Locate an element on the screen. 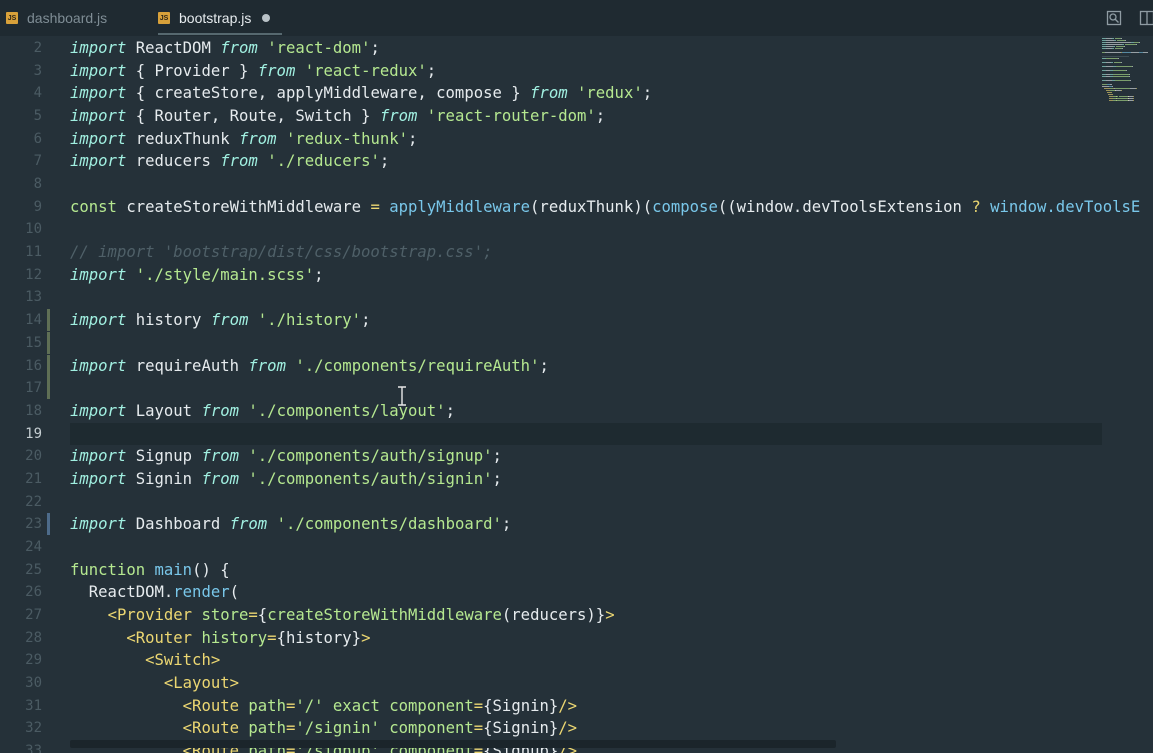 This screenshot has height=753, width=1153. line-number: 13 is located at coordinates (33, 297).